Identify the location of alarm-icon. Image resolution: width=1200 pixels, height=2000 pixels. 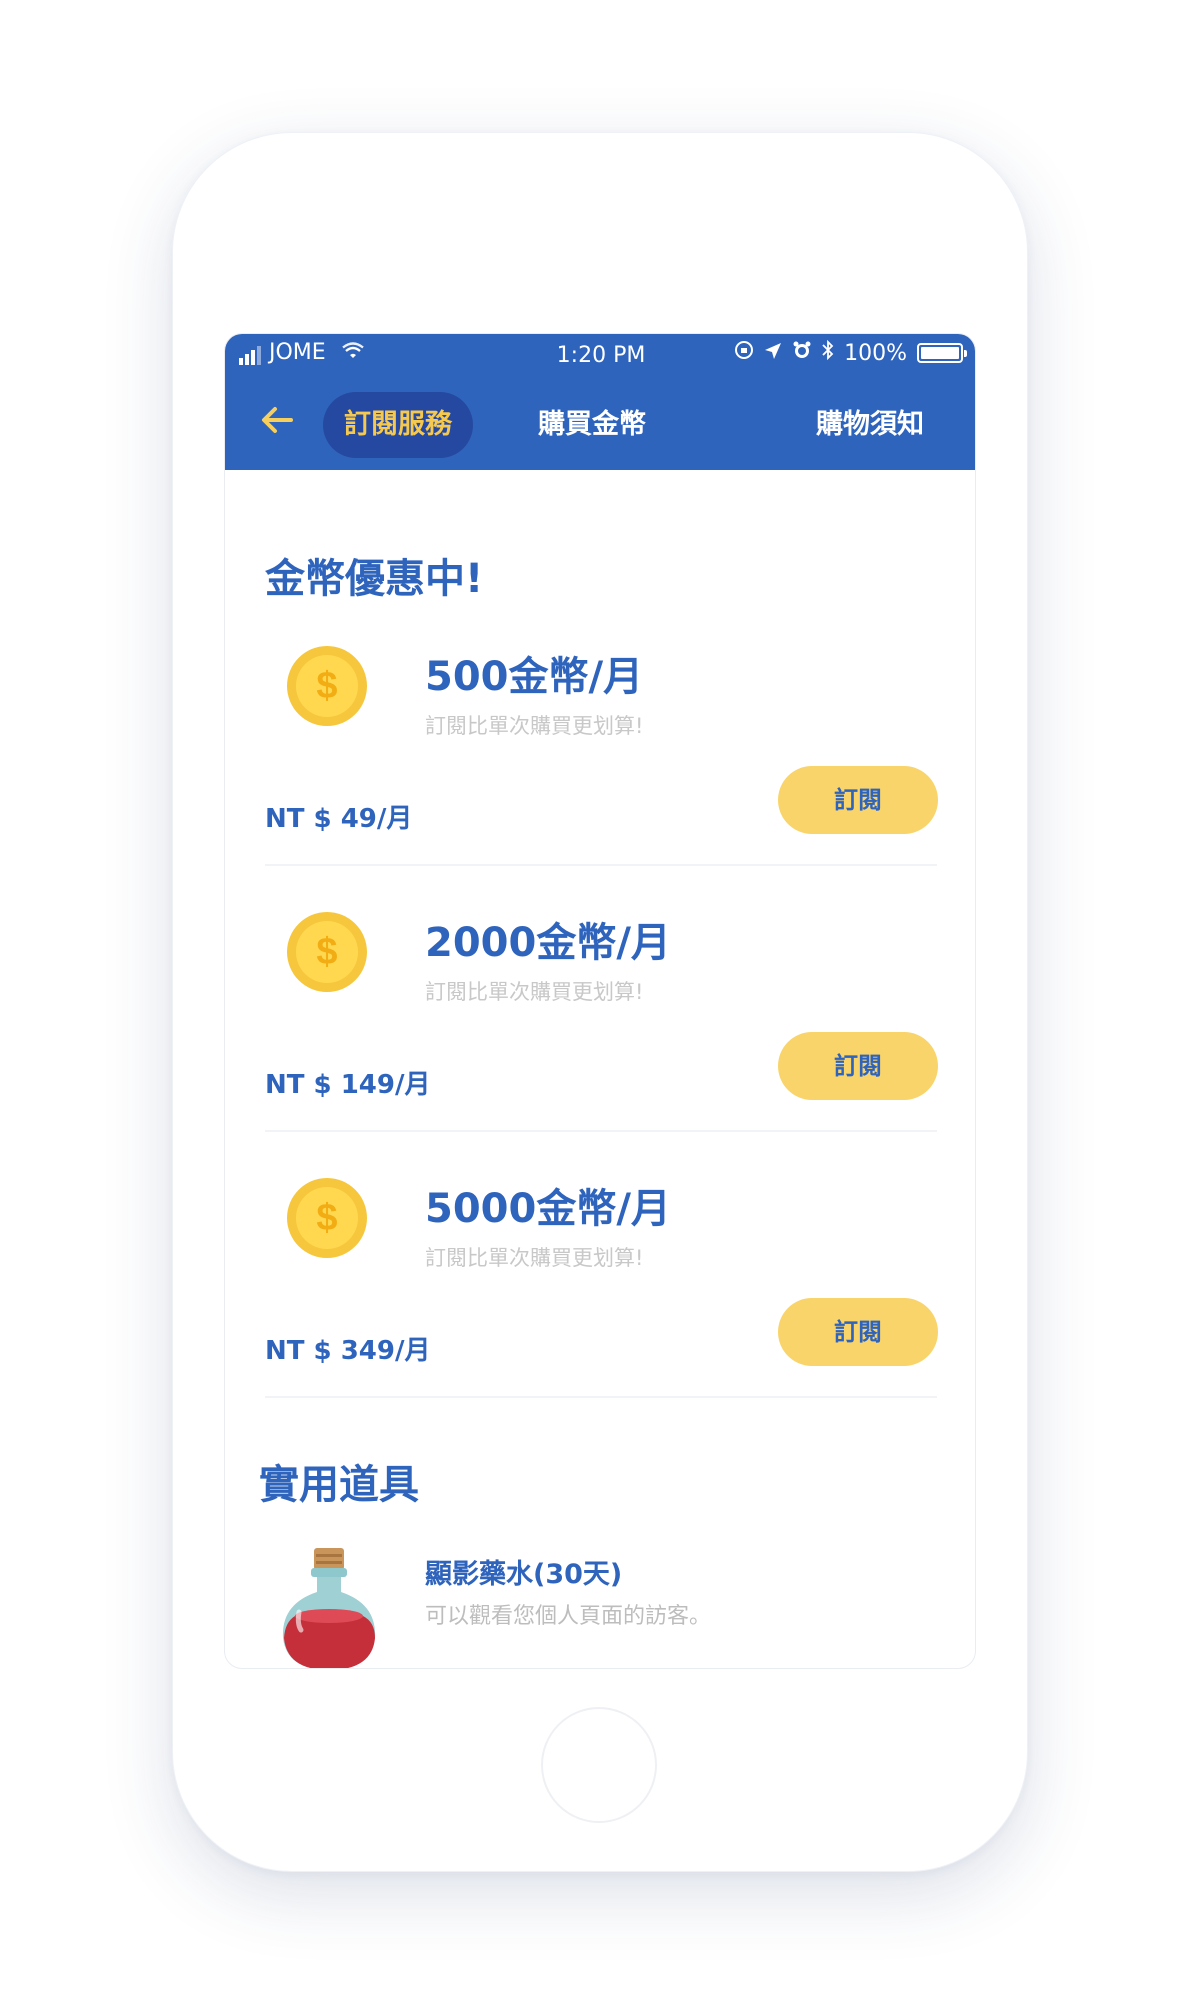
(802, 353).